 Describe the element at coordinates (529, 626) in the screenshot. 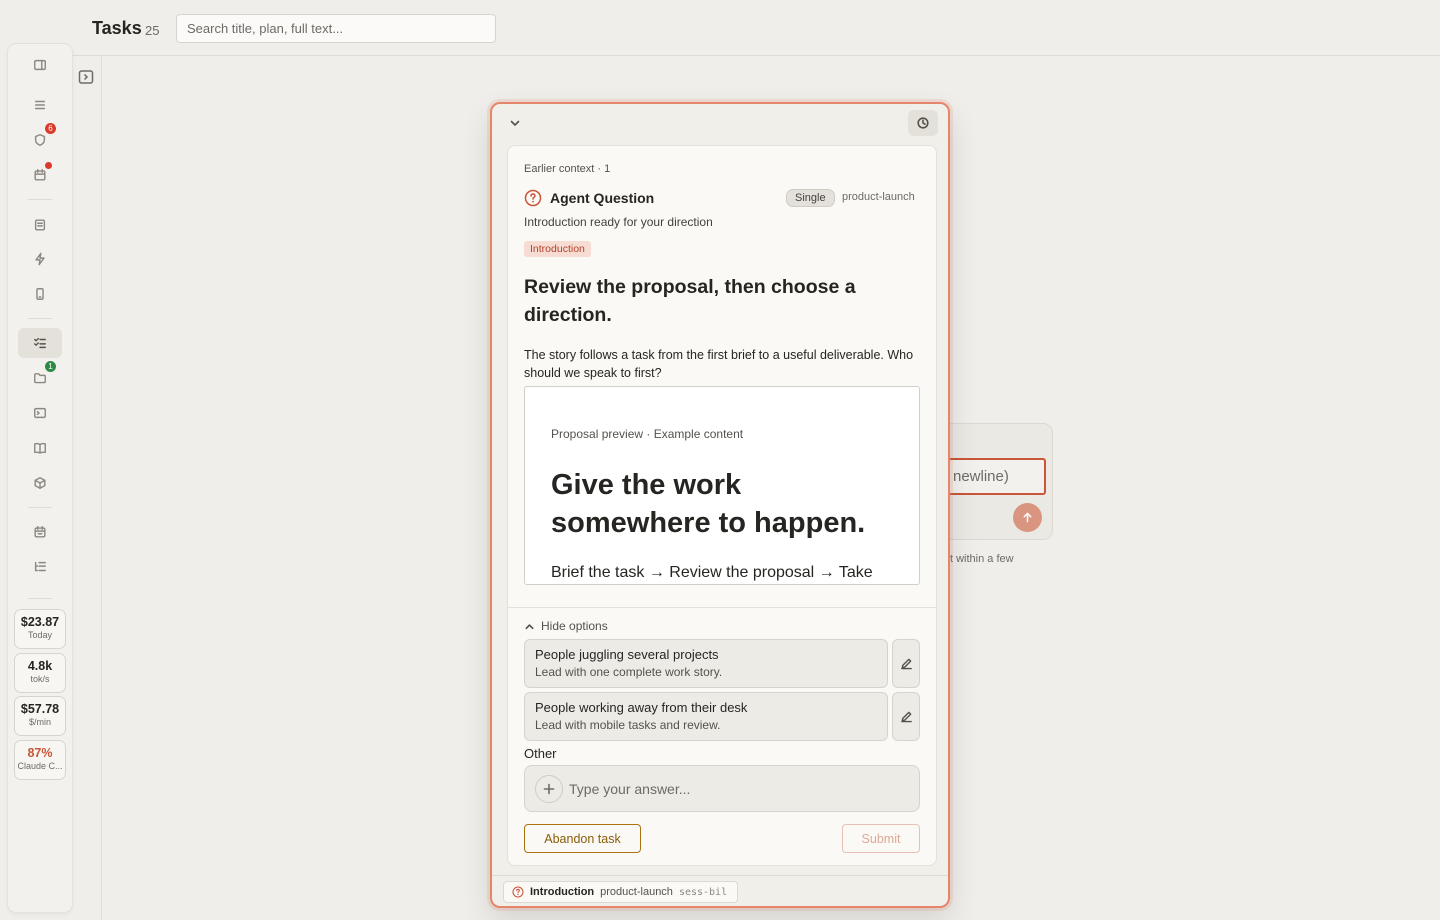

I see `chevron-up-icon` at that location.